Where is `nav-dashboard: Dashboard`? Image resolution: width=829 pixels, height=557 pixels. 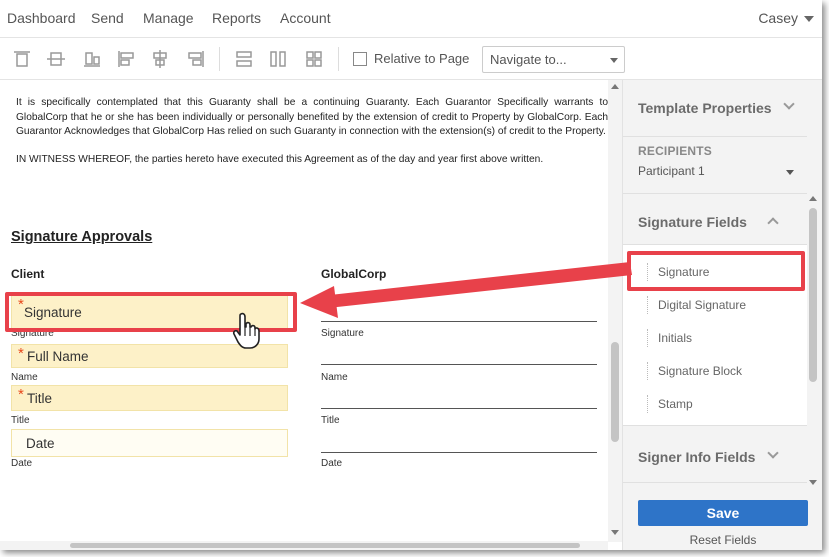 nav-dashboard: Dashboard is located at coordinates (41, 18).